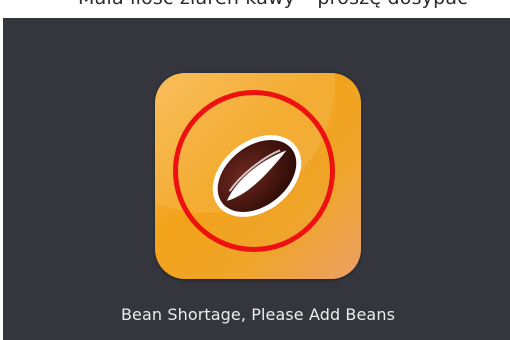 The width and height of the screenshot is (510, 340). I want to click on coffee-bean-icon, so click(257, 176).